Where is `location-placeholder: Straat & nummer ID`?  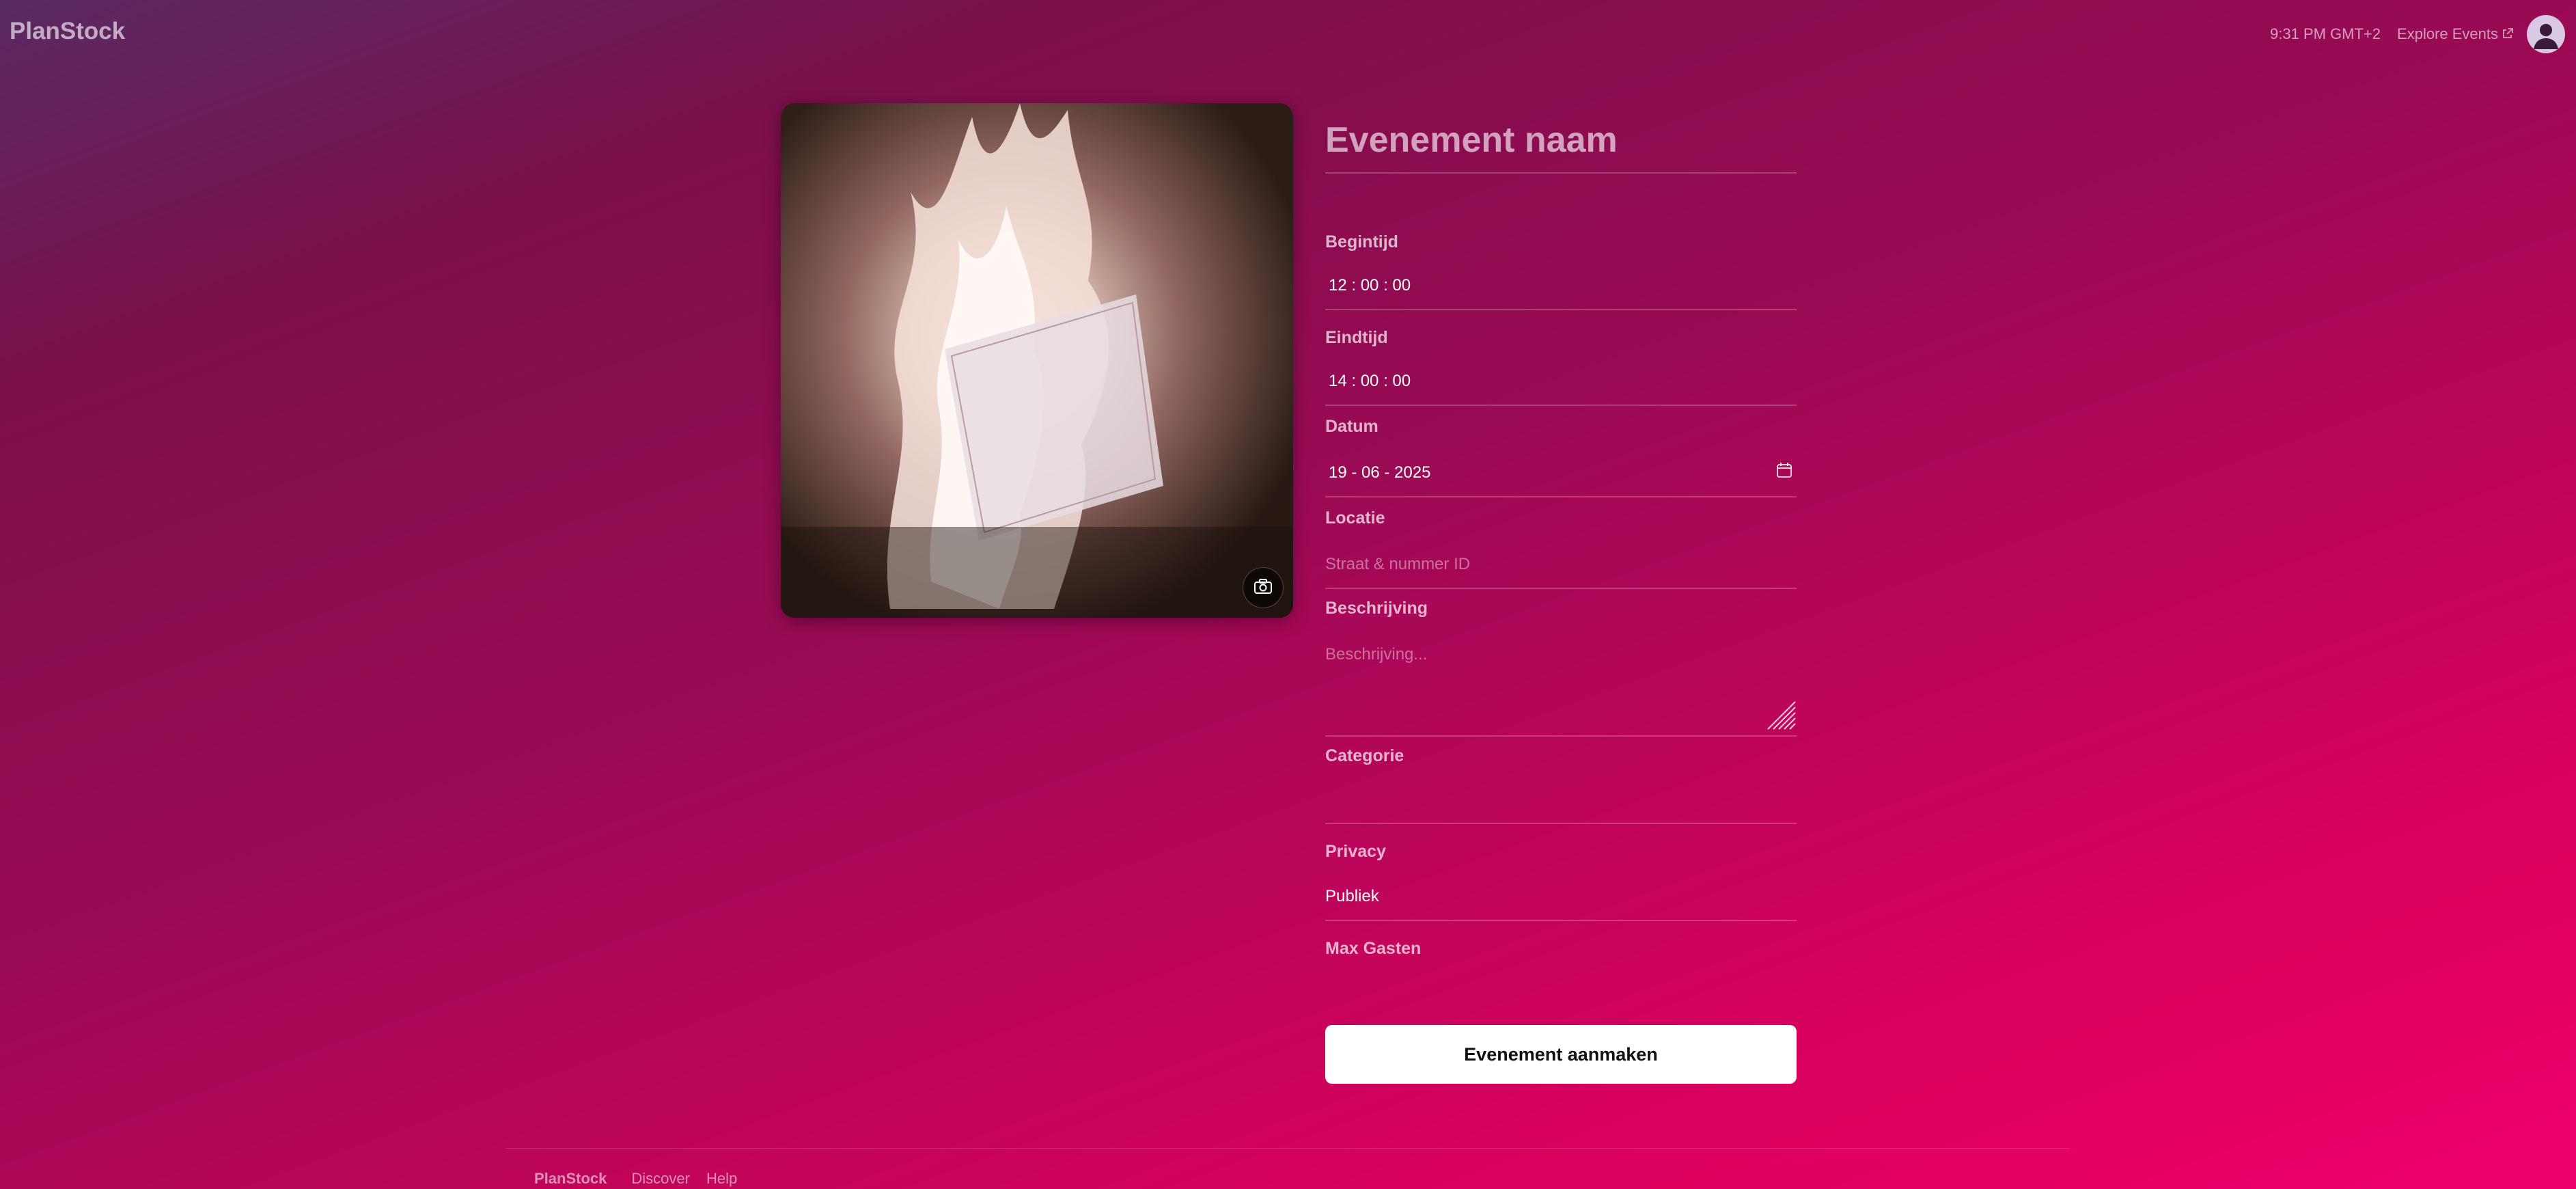 location-placeholder: Straat & nummer ID is located at coordinates (1398, 564).